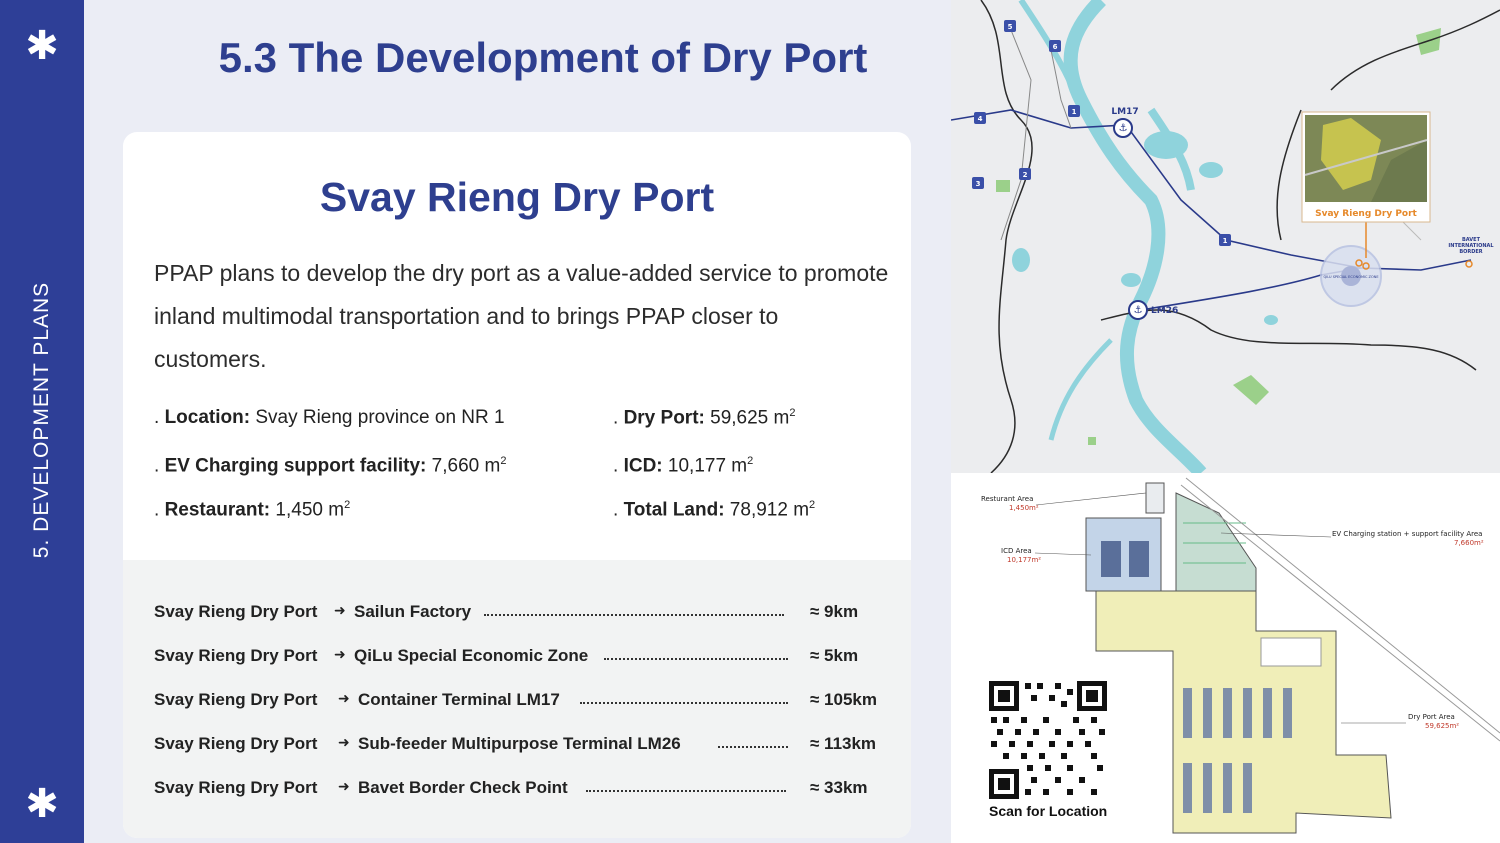 This screenshot has height=843, width=1500. Describe the element at coordinates (834, 611) in the screenshot. I see `route-distance: ≈ 9km` at that location.